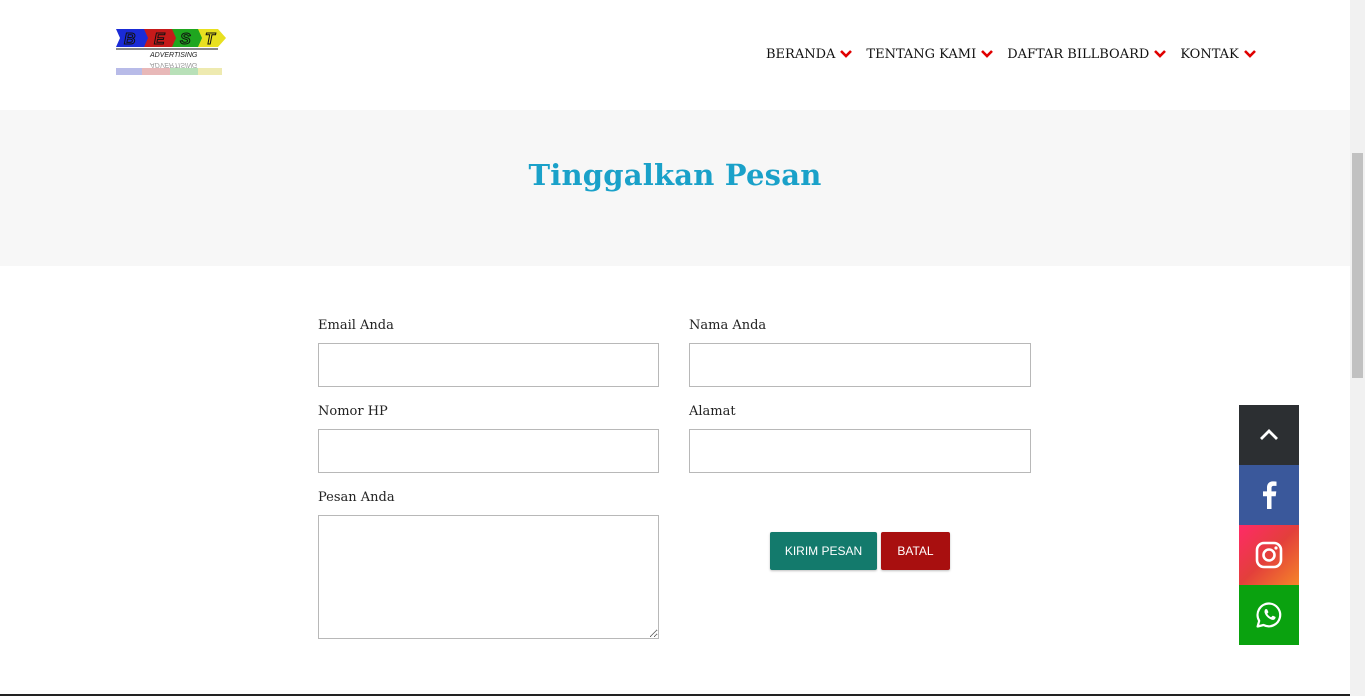  Describe the element at coordinates (353, 411) in the screenshot. I see `phone-label: Nomor HP` at that location.